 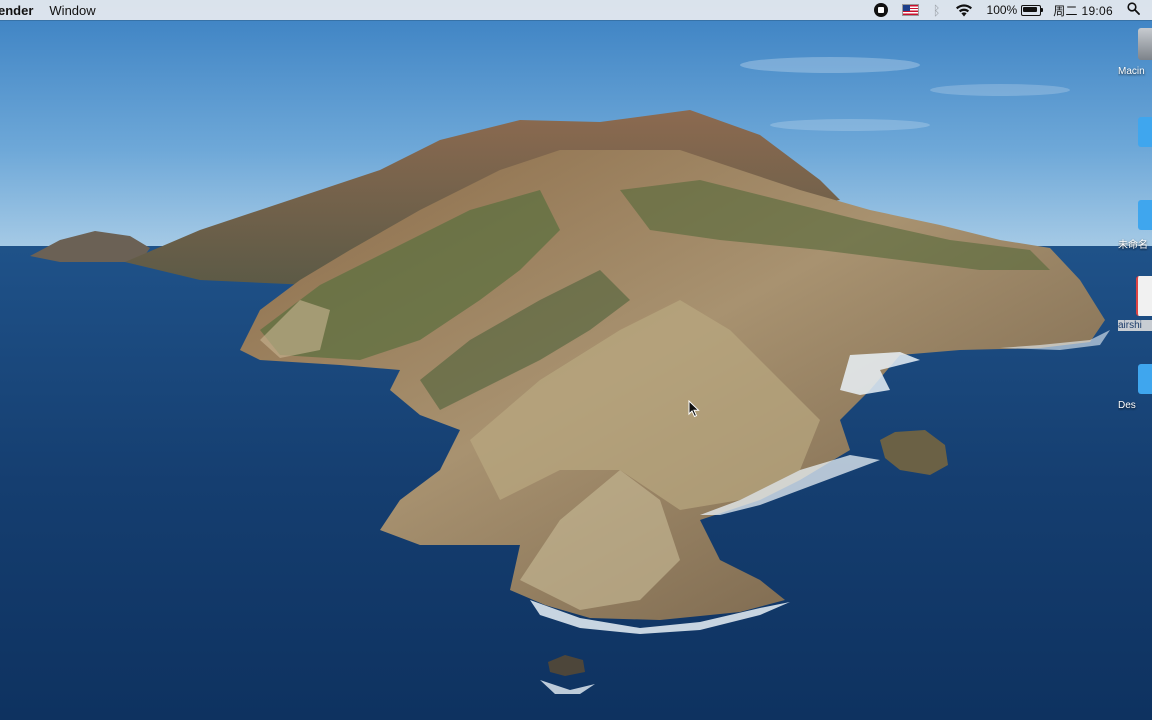 I want to click on wifi-icon, so click(x=964, y=10).